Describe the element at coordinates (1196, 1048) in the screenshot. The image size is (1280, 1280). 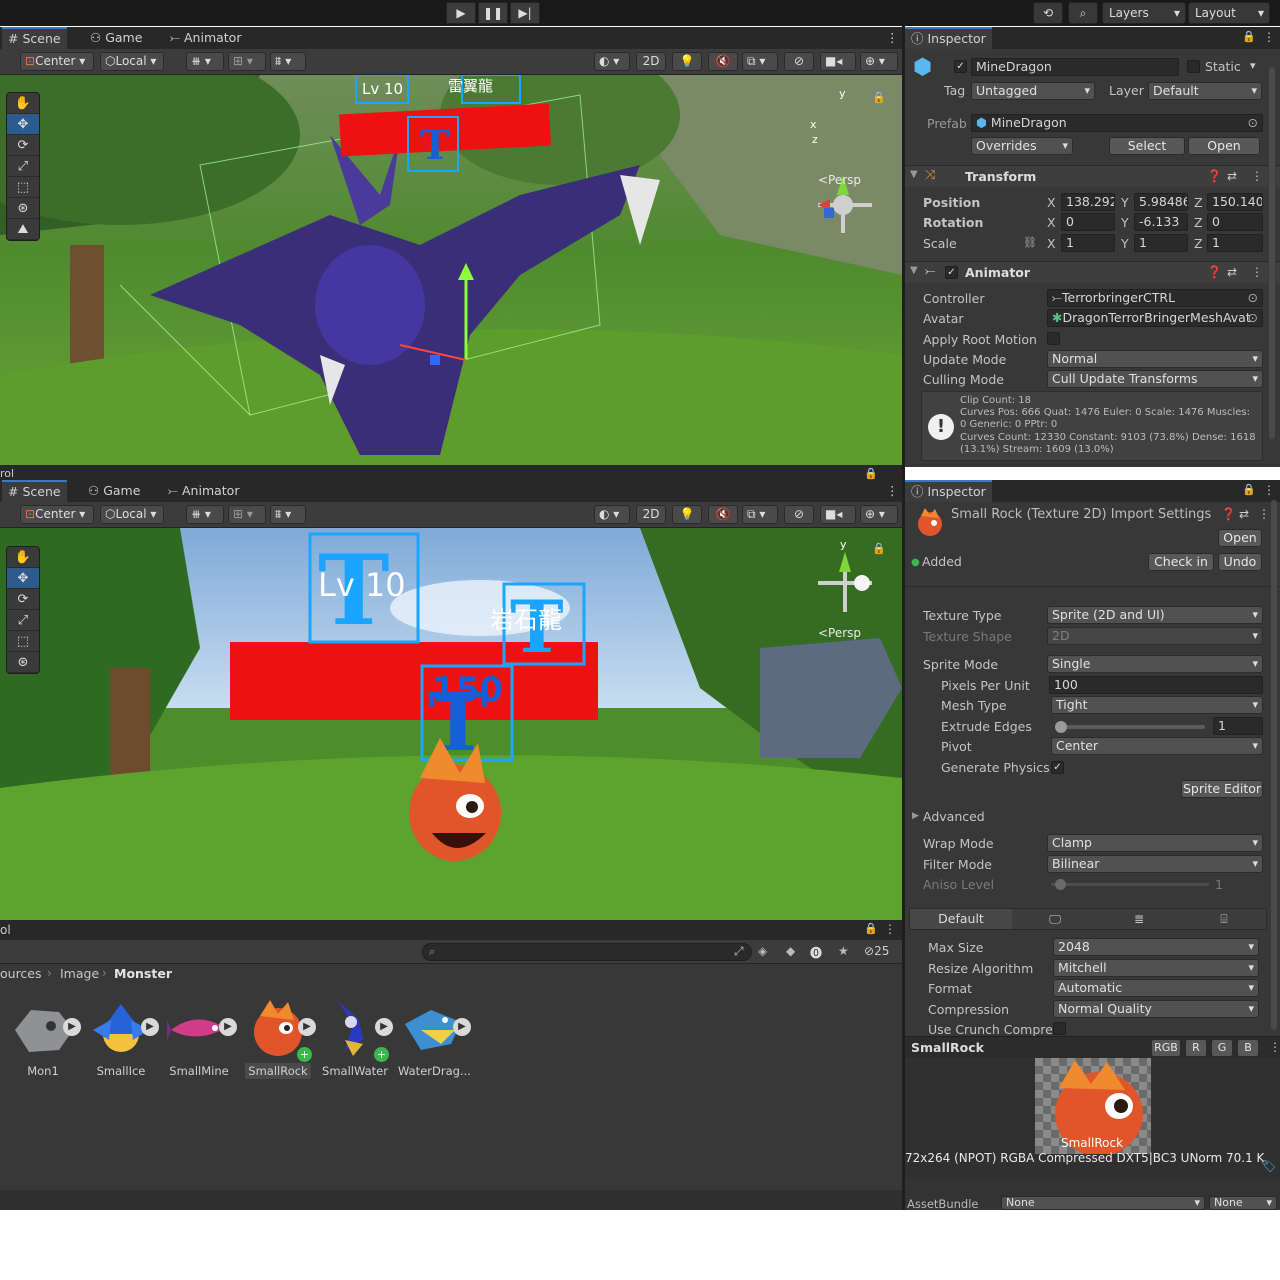
I see `channel-r-button: R` at that location.